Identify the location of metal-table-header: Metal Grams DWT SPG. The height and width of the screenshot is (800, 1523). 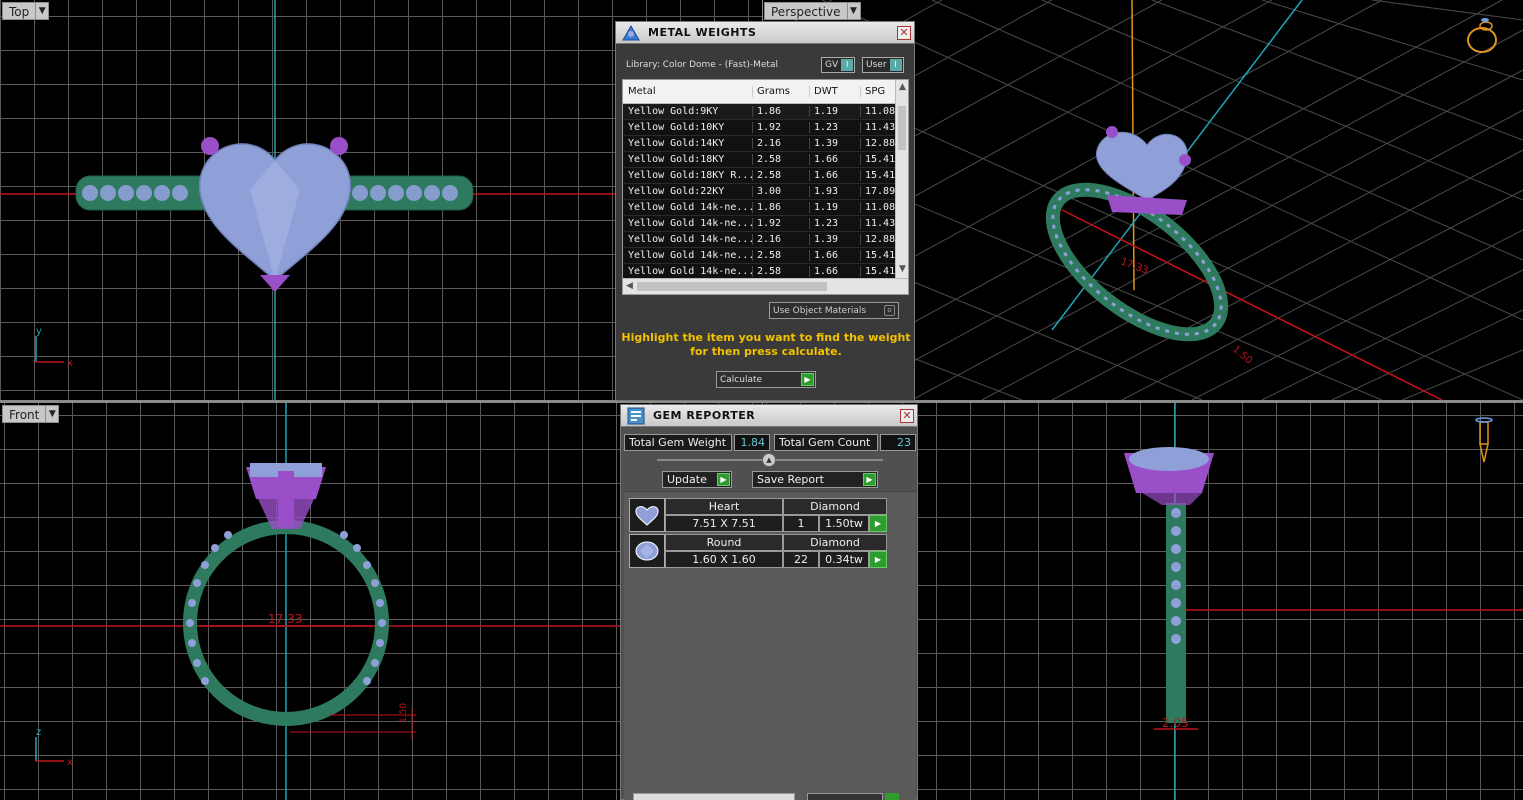
(765, 92).